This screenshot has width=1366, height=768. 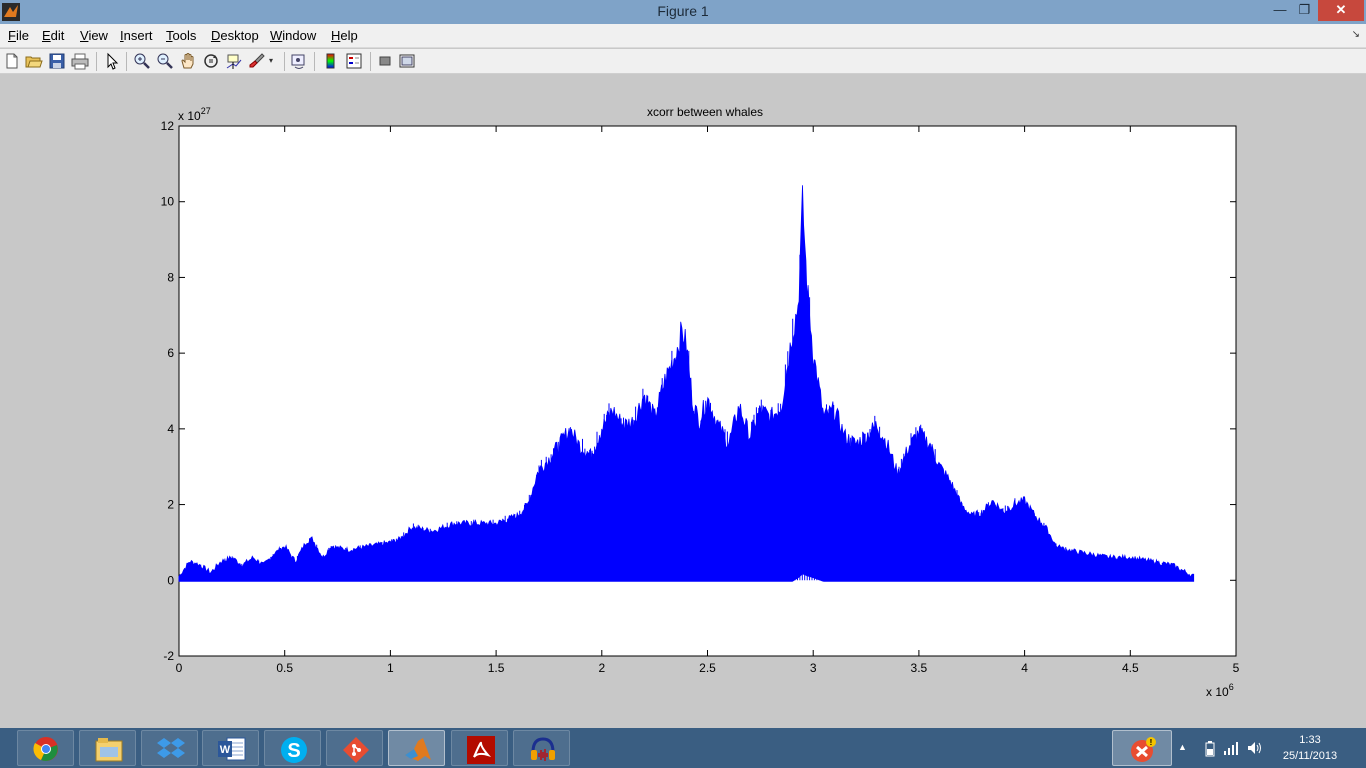 What do you see at coordinates (705, 112) in the screenshot?
I see `chart-title: xcorr between whales` at bounding box center [705, 112].